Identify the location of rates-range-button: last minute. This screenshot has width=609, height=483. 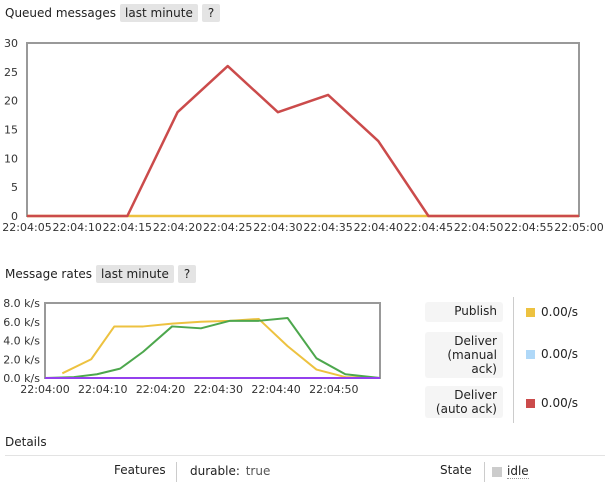
(135, 274).